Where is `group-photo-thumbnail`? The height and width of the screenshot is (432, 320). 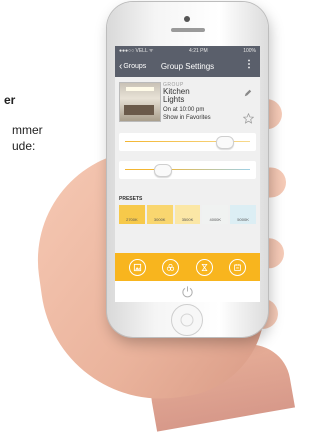
group-photo-thumbnail is located at coordinates (140, 102).